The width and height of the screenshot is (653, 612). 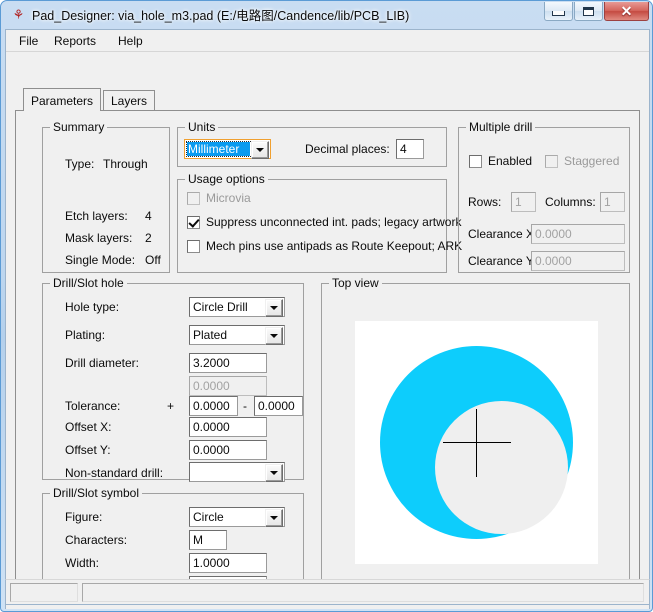 What do you see at coordinates (129, 100) in the screenshot?
I see `tab-layers: Layers` at bounding box center [129, 100].